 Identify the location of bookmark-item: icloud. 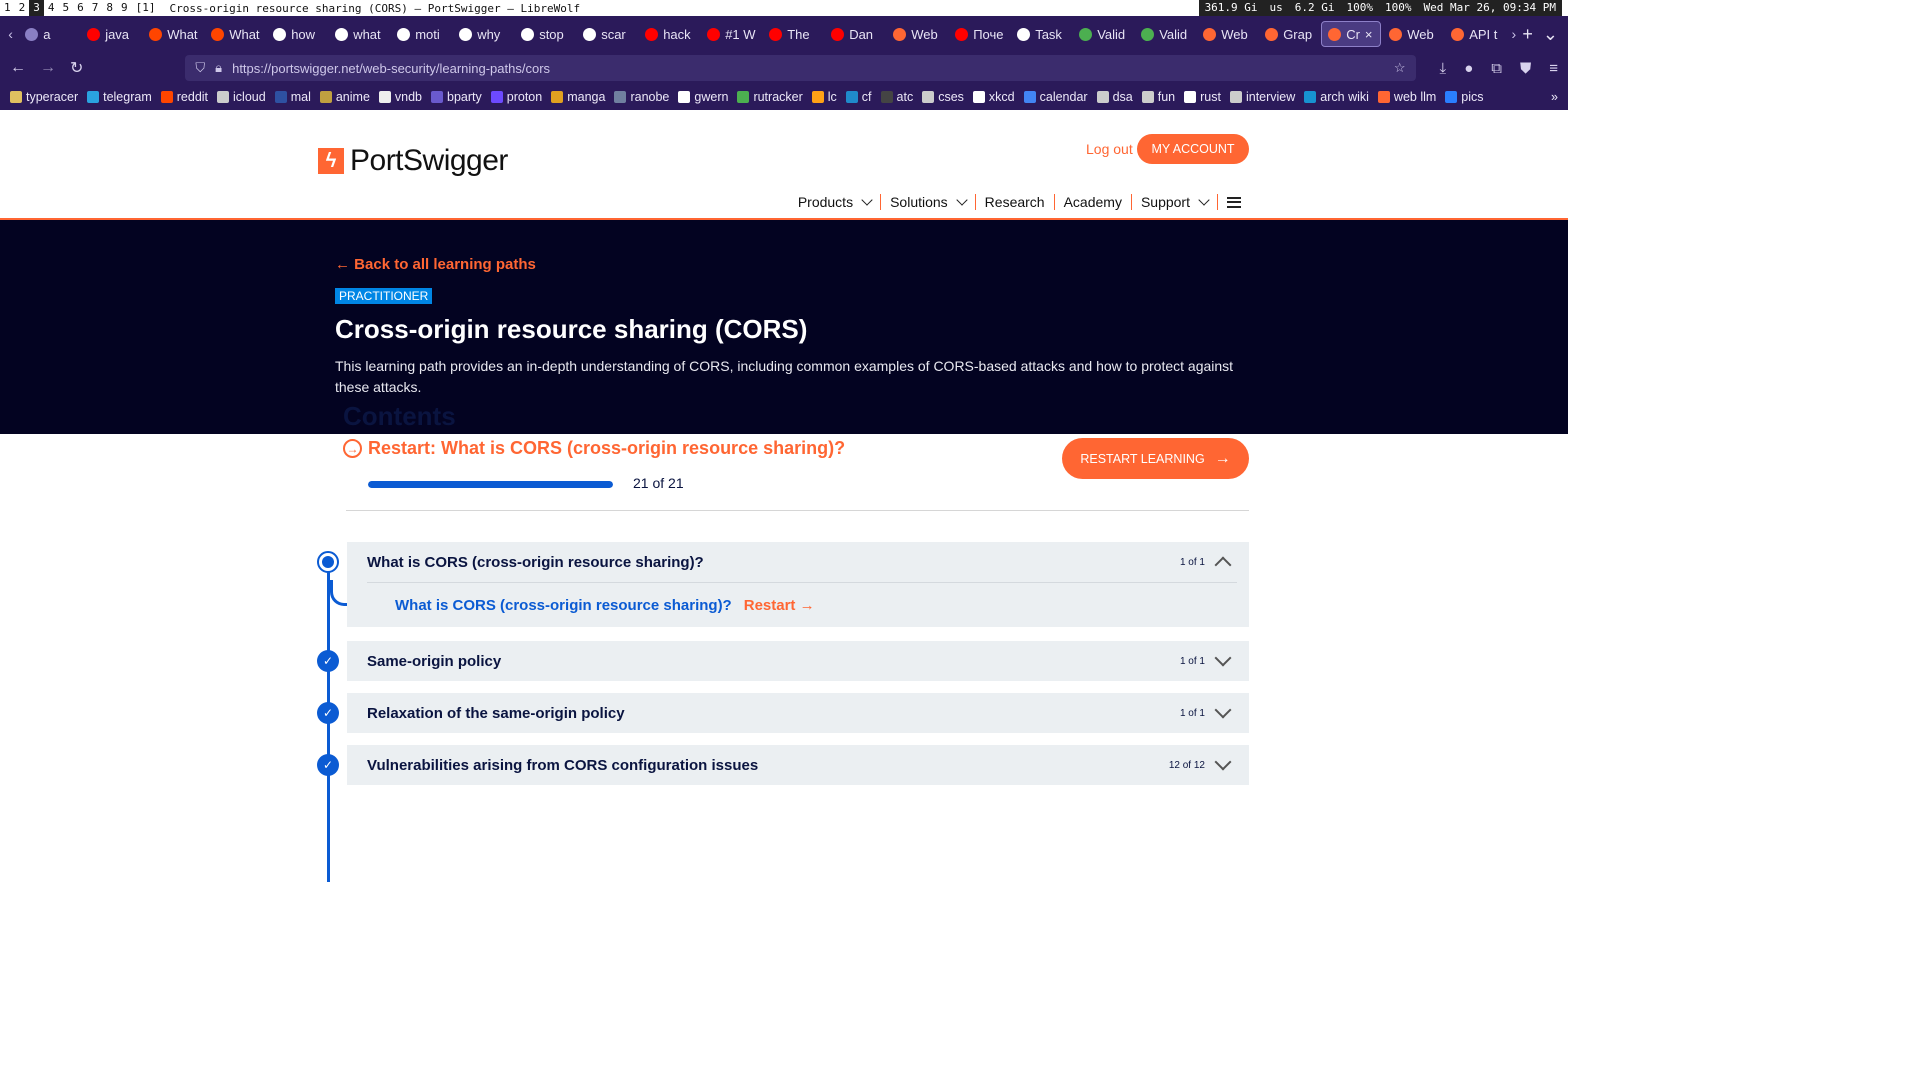
(241, 97).